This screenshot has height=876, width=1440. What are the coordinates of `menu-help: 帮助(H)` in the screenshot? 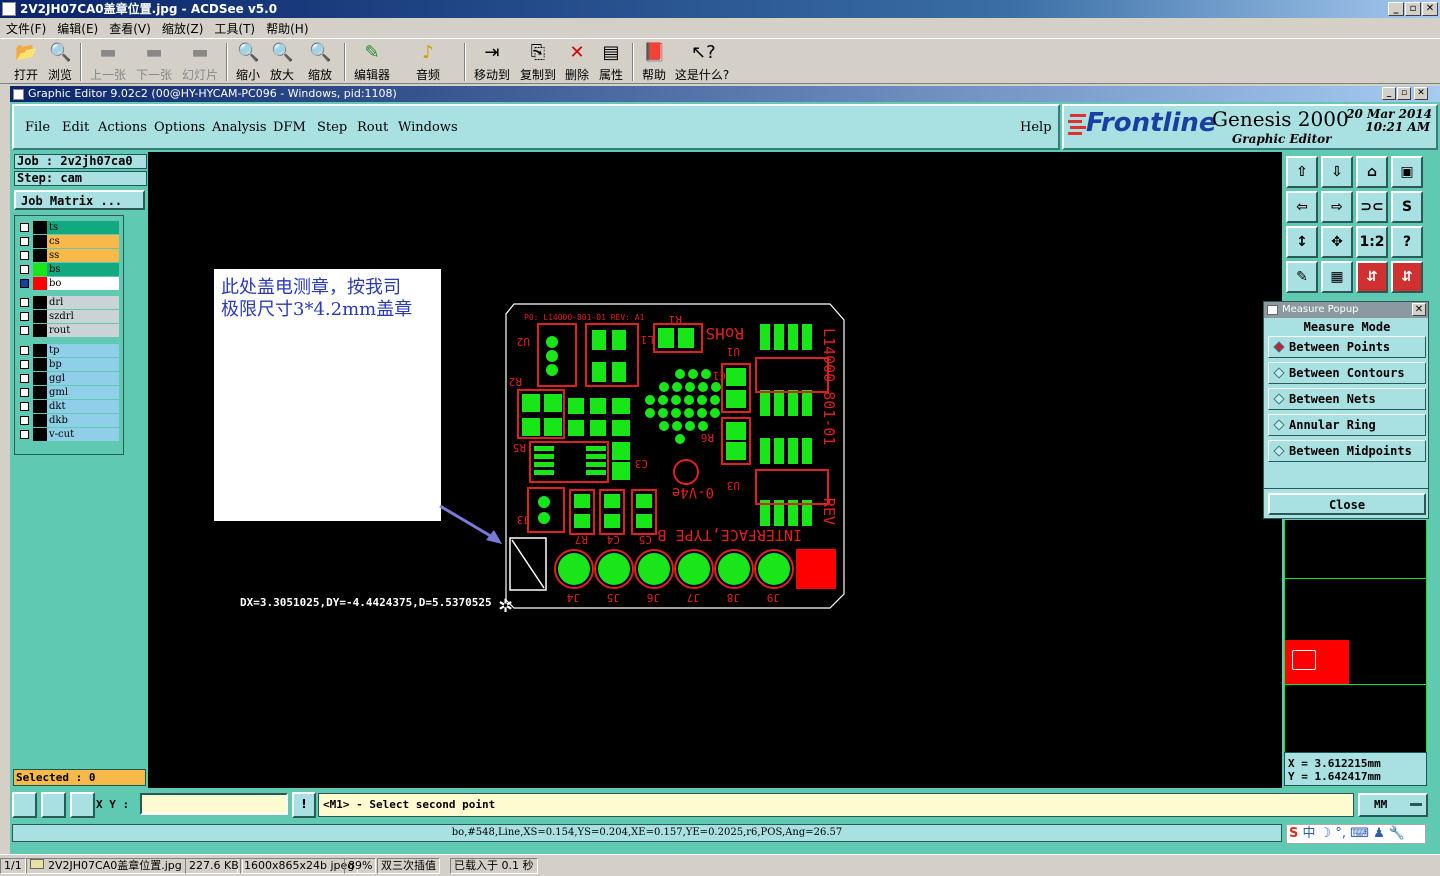 It's located at (286, 27).